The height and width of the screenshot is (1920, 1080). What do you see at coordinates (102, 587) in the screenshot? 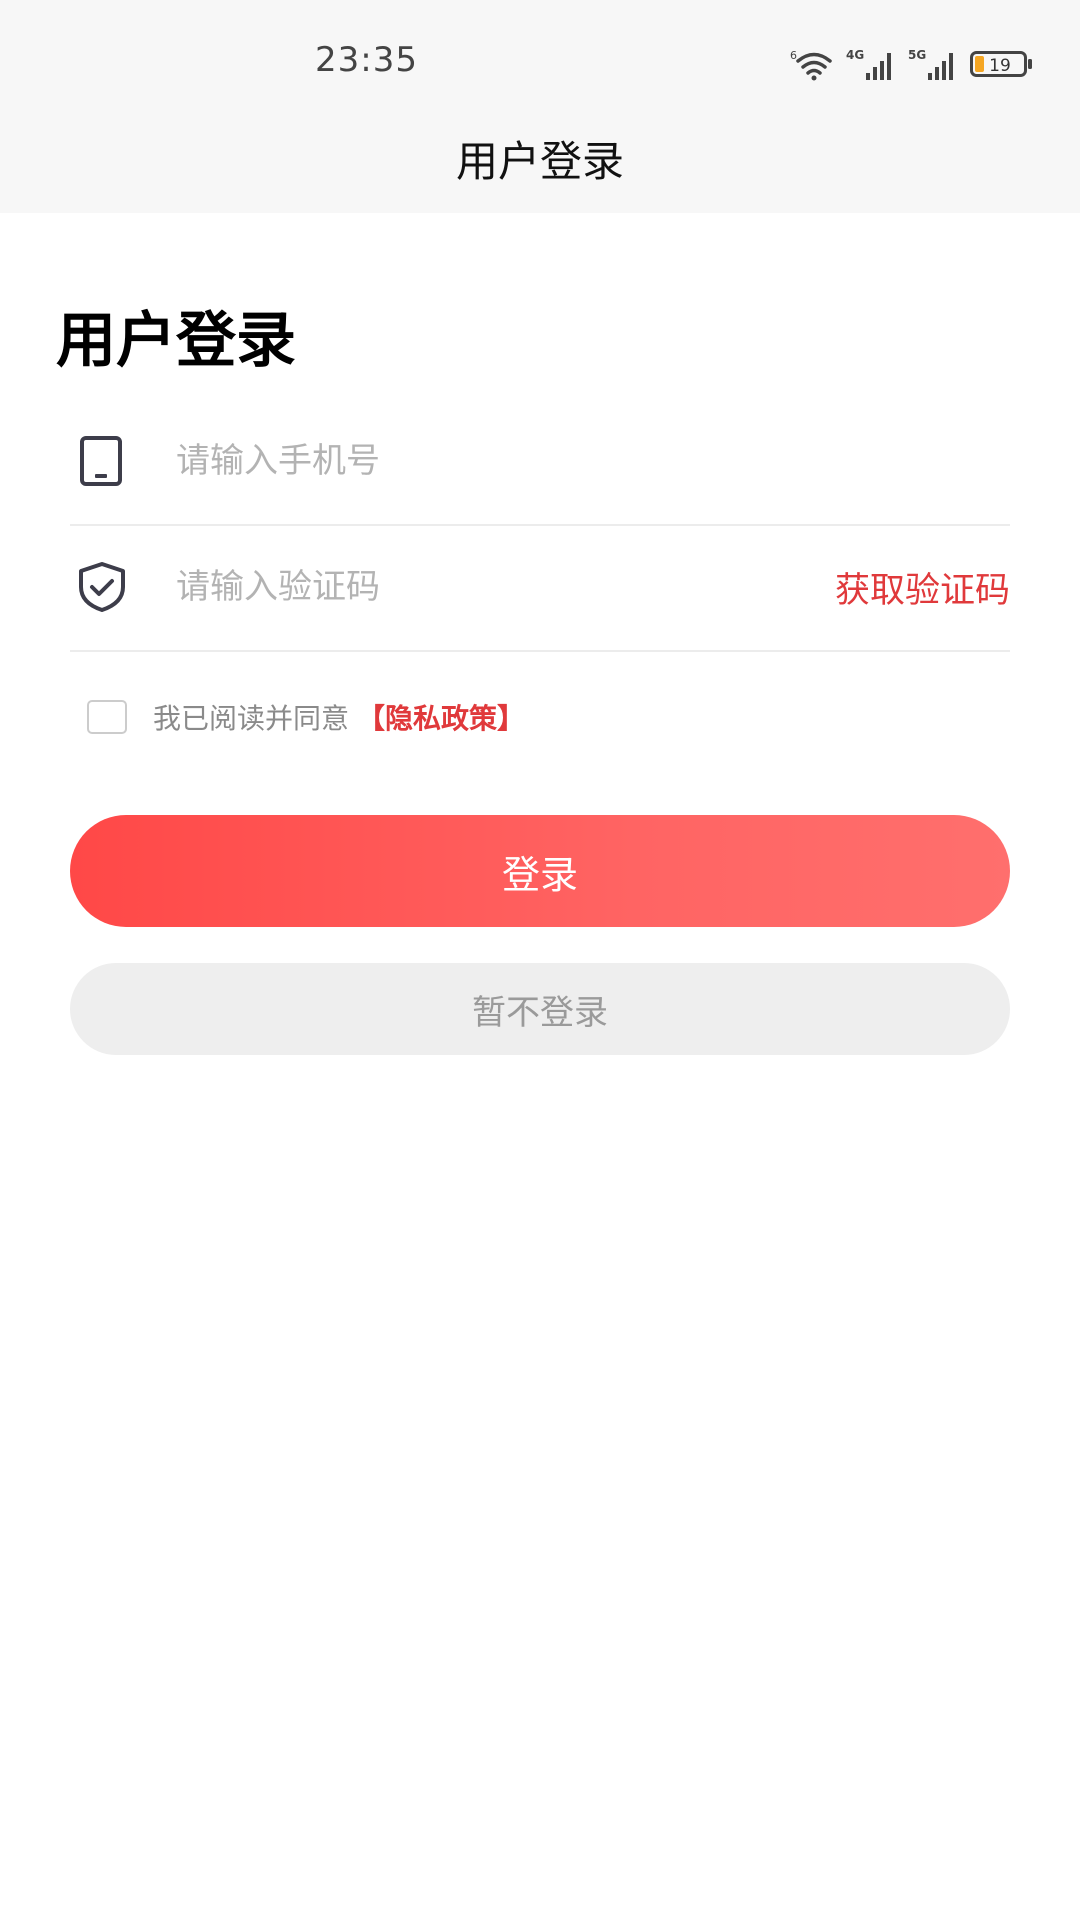
I see `shield-check-icon` at bounding box center [102, 587].